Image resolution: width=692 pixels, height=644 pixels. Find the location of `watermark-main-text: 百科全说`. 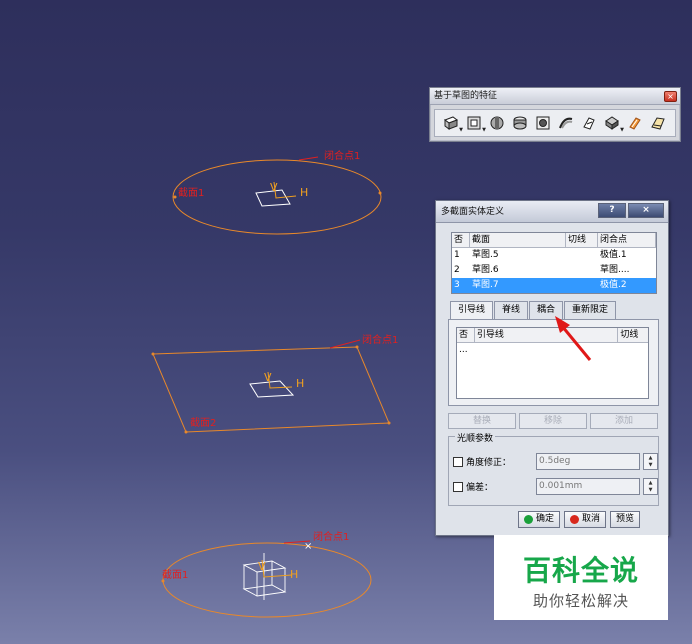

watermark-main-text: 百科全说 is located at coordinates (580, 570).